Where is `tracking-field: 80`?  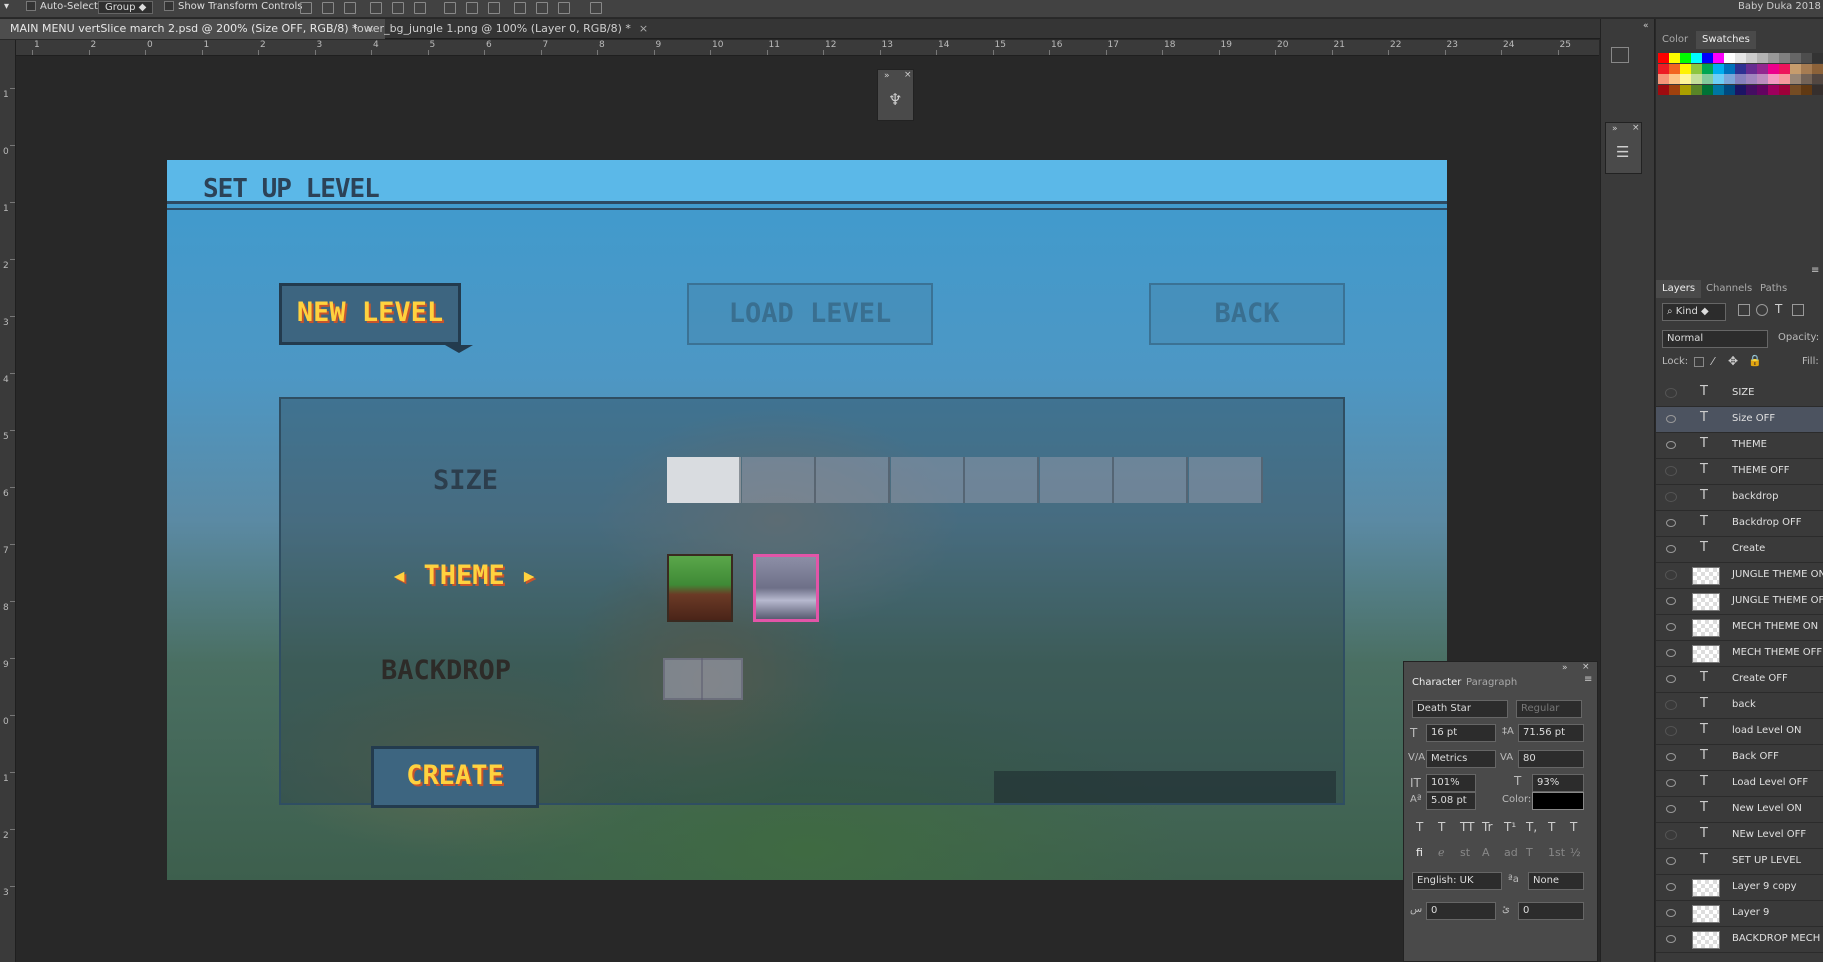
tracking-field: 80 is located at coordinates (1551, 759).